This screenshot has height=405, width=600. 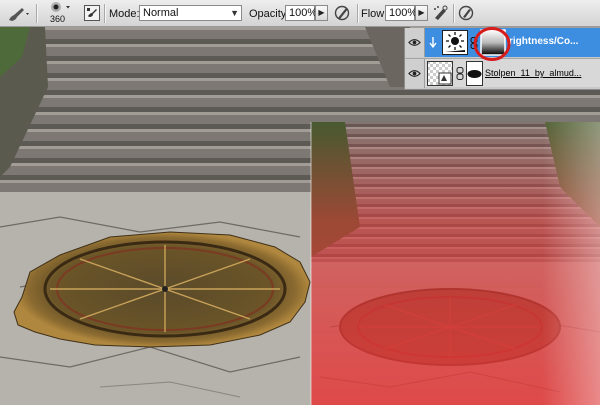 I want to click on soft-brush-icon, so click(x=60, y=7).